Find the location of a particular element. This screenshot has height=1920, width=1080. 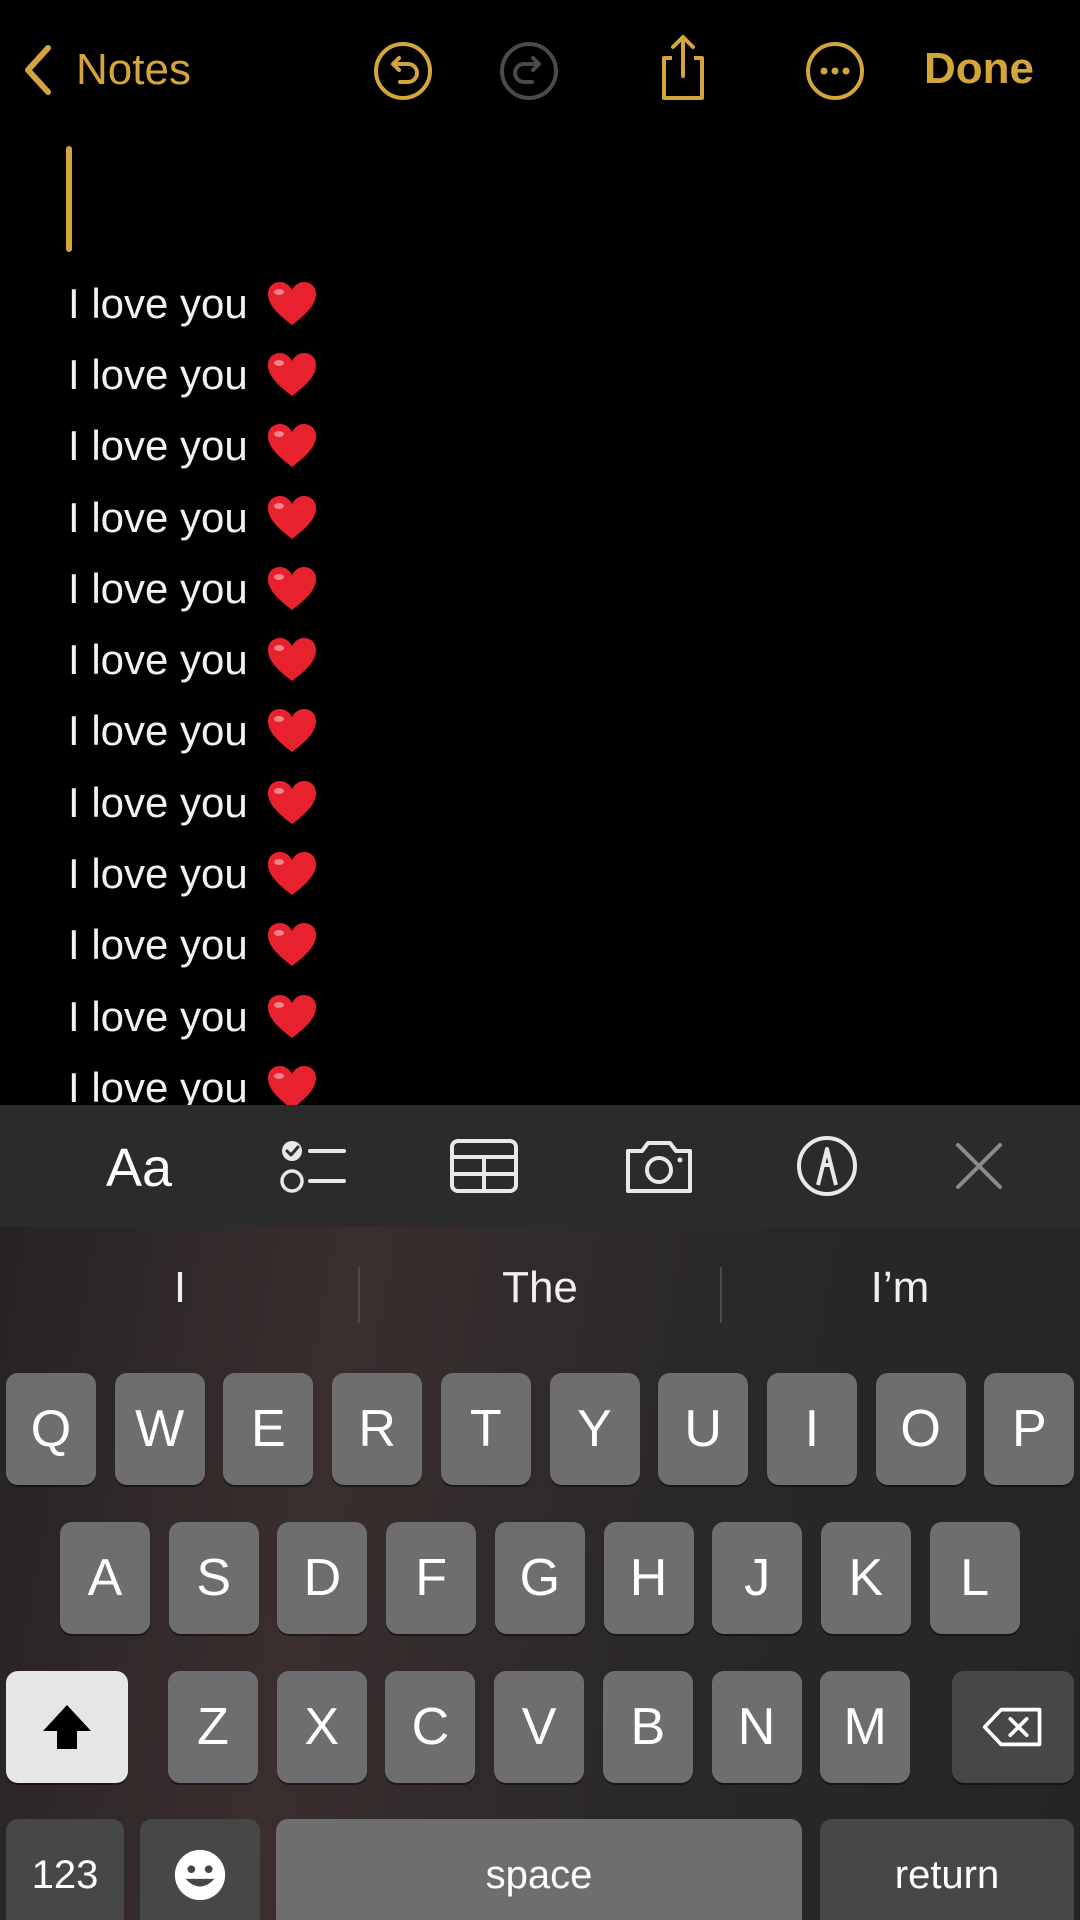

delete-key is located at coordinates (1013, 1727).